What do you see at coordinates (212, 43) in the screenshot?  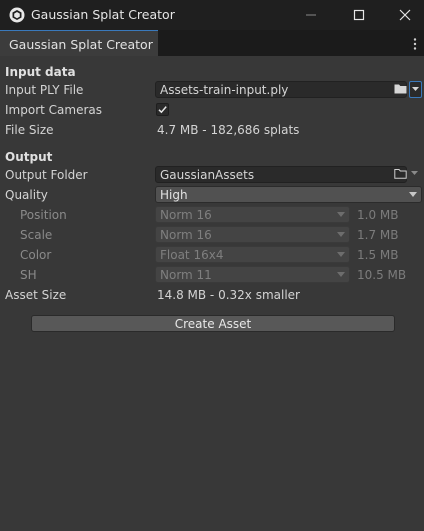 I see `tab-bar: Gaussian Splat Creator` at bounding box center [212, 43].